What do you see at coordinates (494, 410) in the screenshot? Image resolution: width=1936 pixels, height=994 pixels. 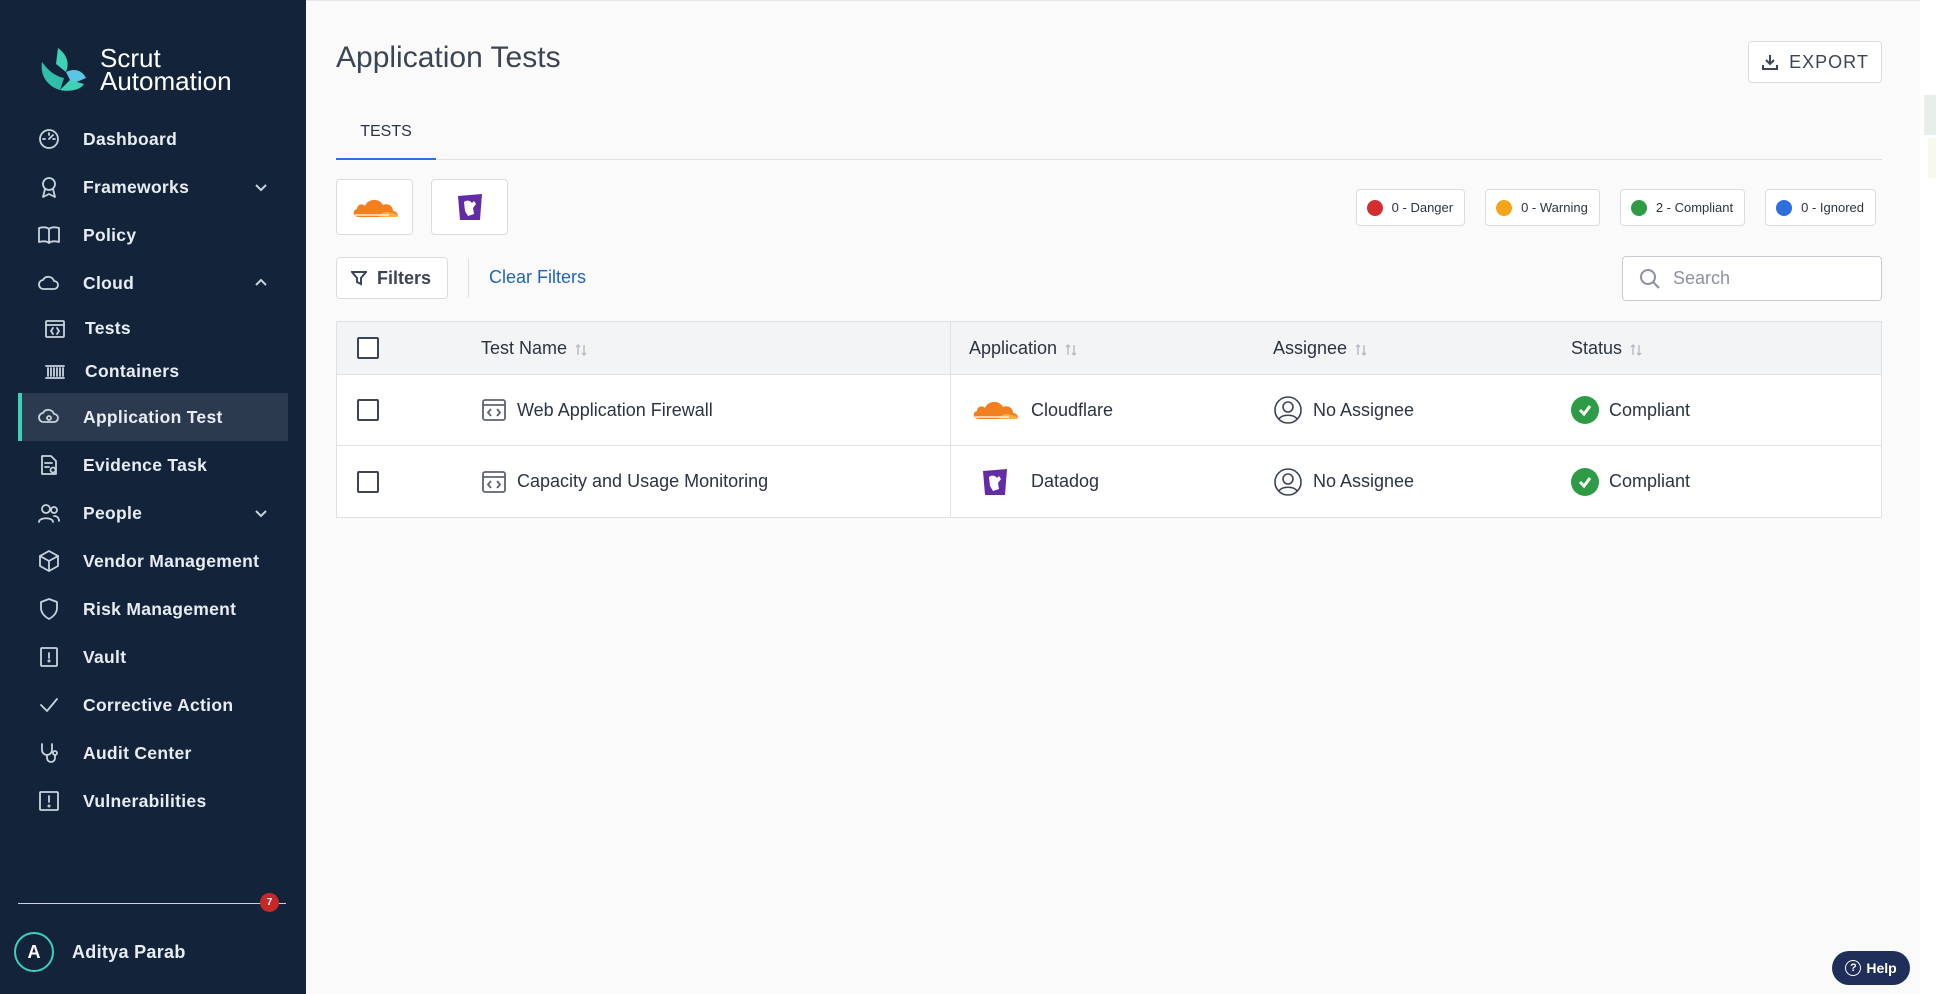 I see `code-window-icon` at bounding box center [494, 410].